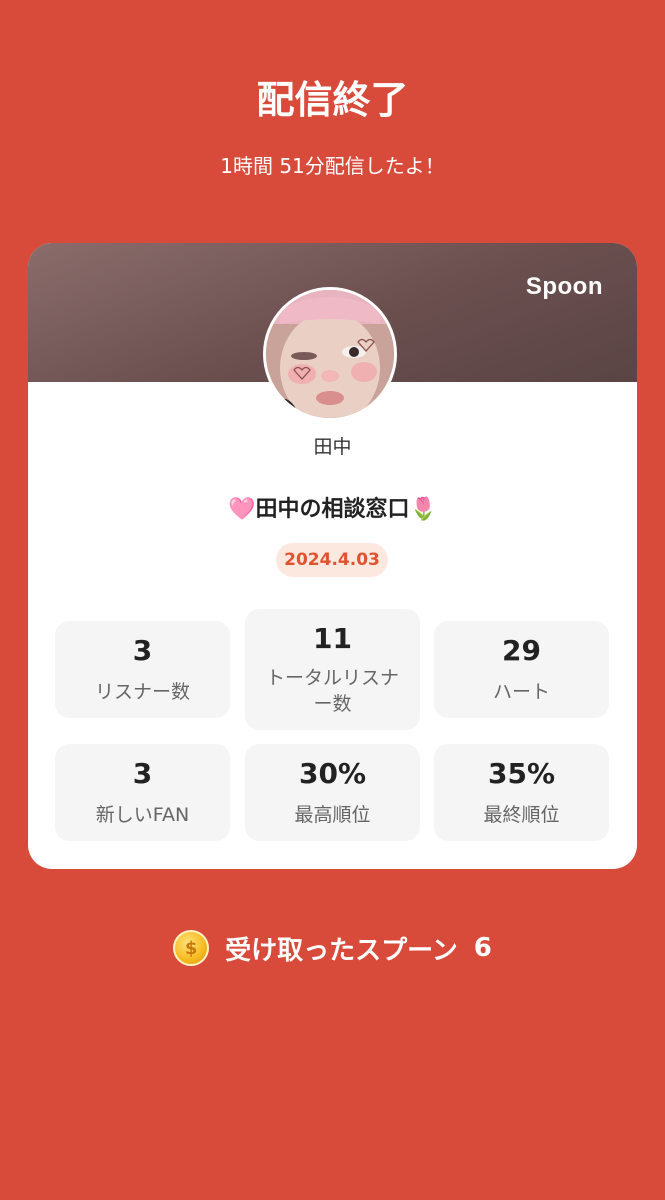 The image size is (665, 1200). I want to click on stat-value: 35%, so click(521, 773).